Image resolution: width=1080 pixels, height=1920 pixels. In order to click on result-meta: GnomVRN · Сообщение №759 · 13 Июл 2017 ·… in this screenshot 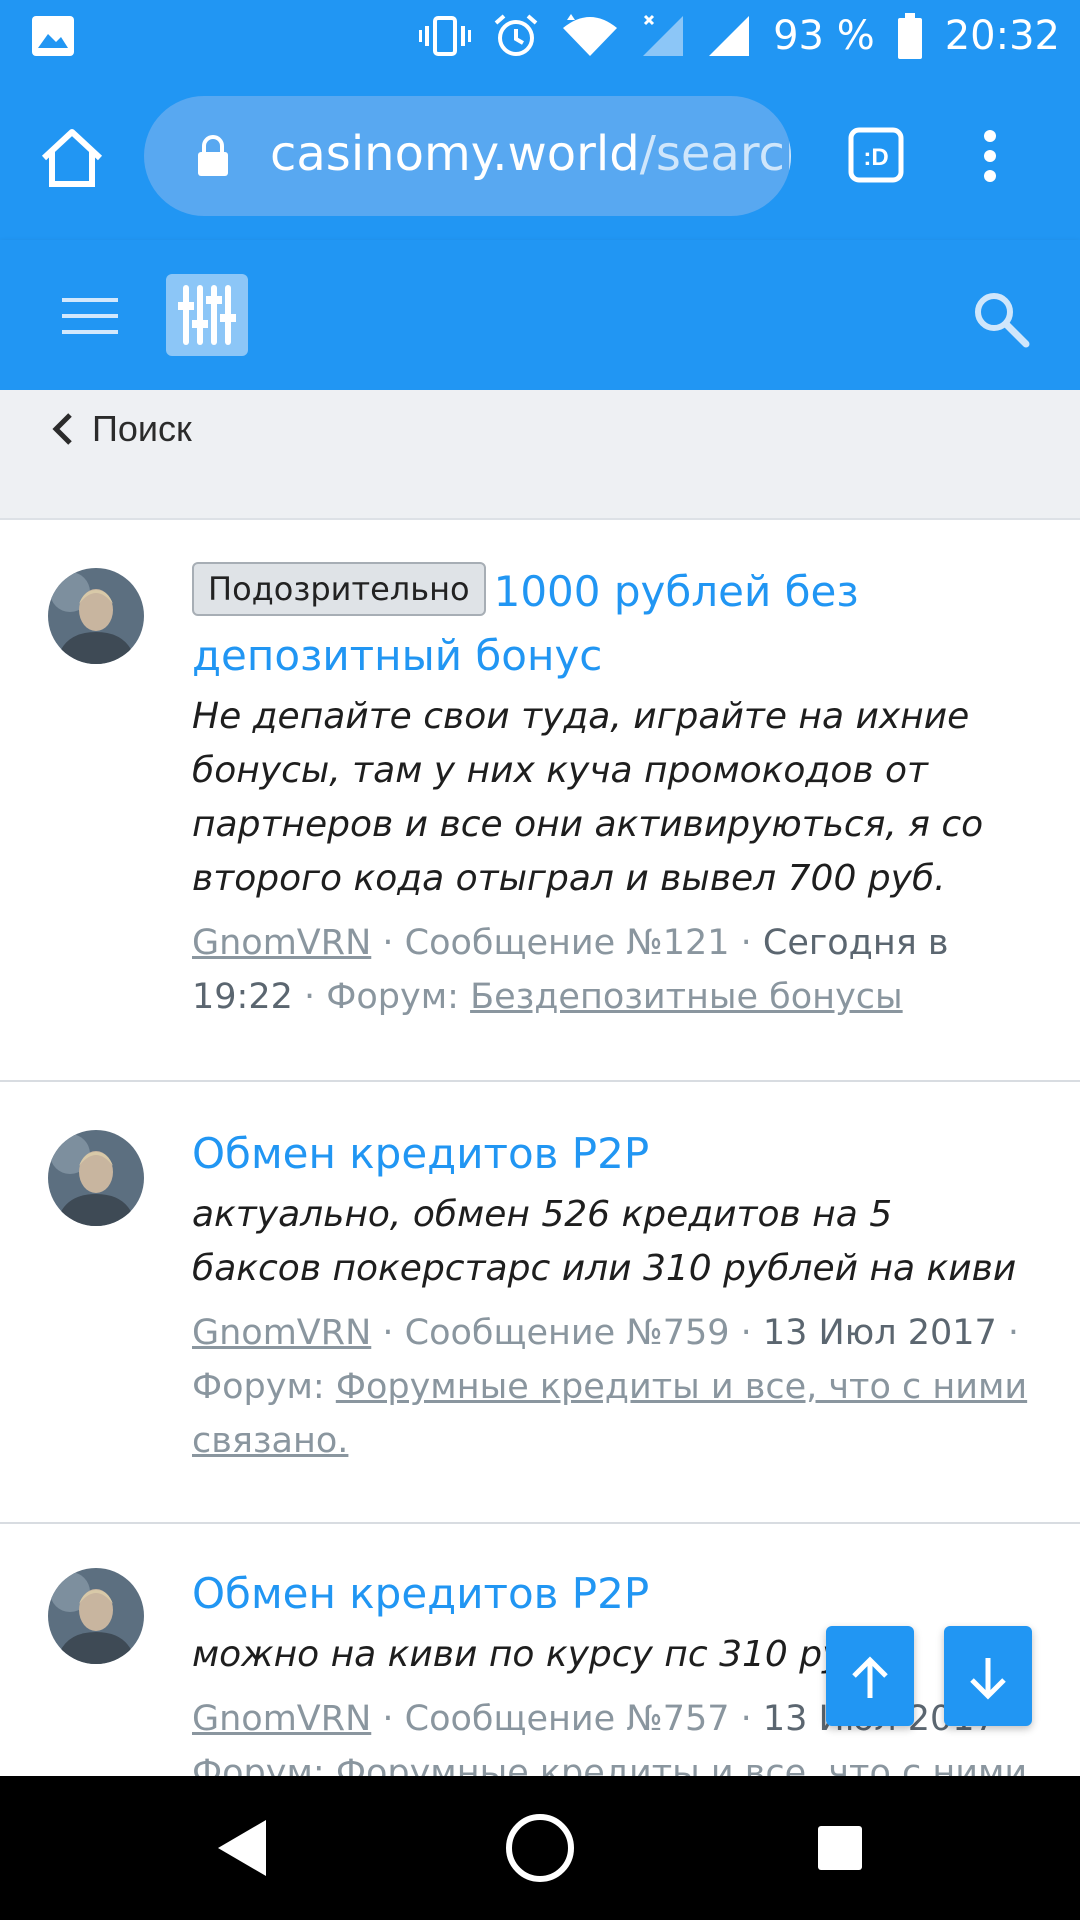, I will do `click(610, 1387)`.